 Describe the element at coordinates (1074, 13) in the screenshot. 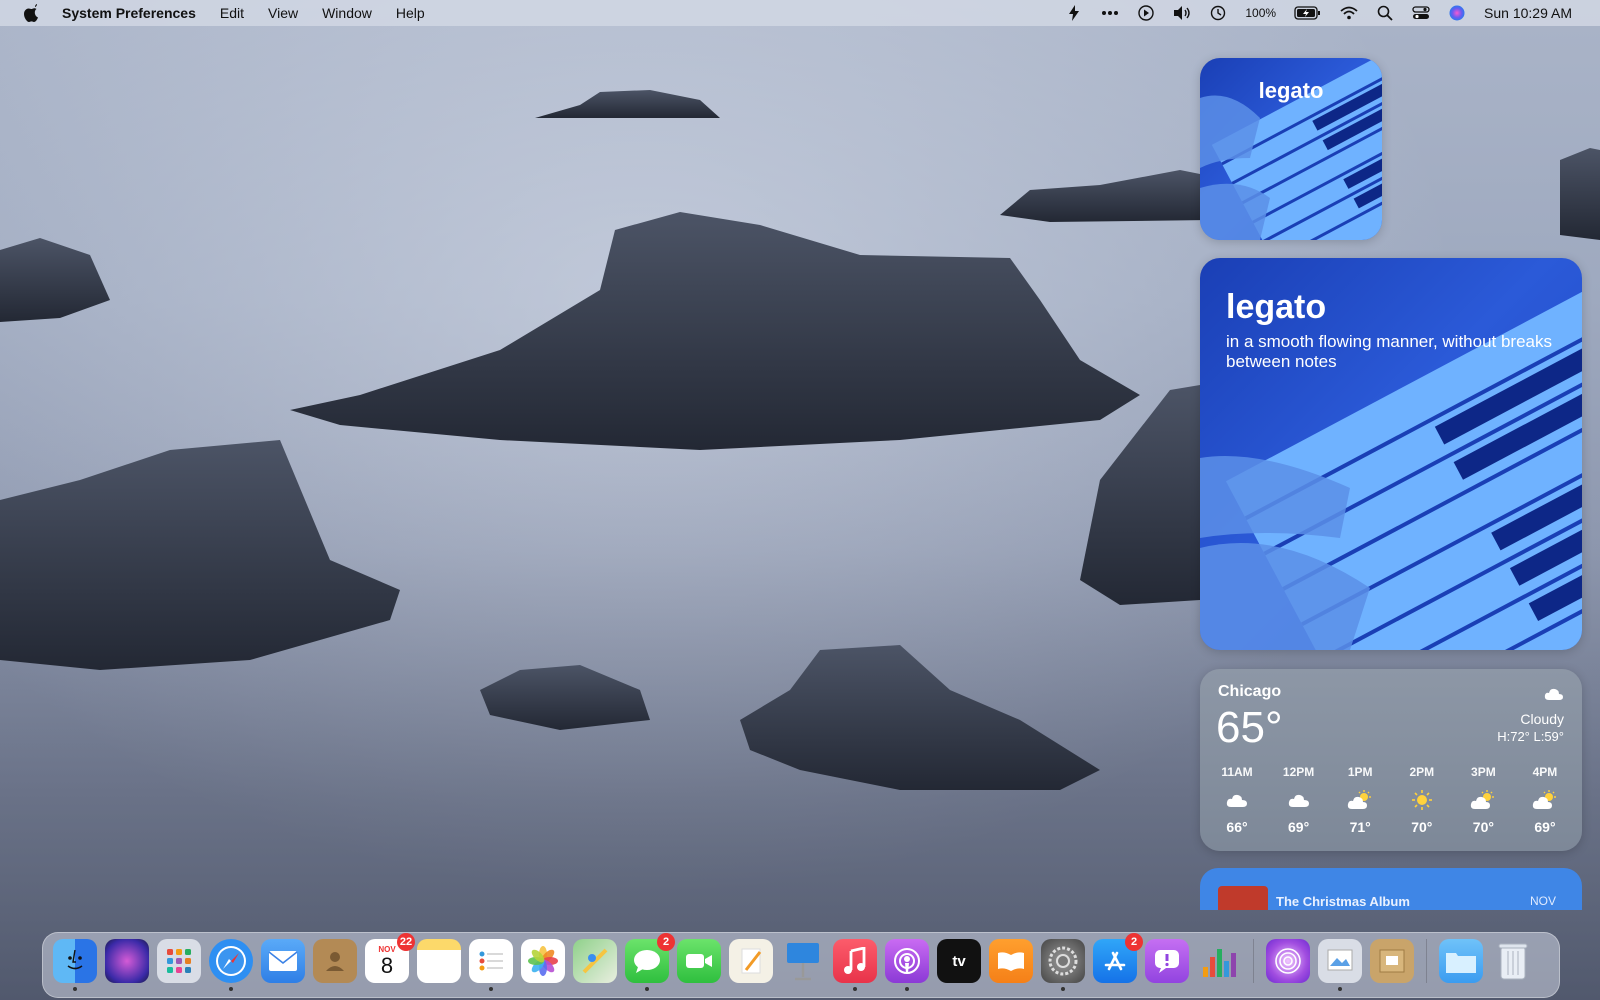

I see `bolt-status-icon` at that location.